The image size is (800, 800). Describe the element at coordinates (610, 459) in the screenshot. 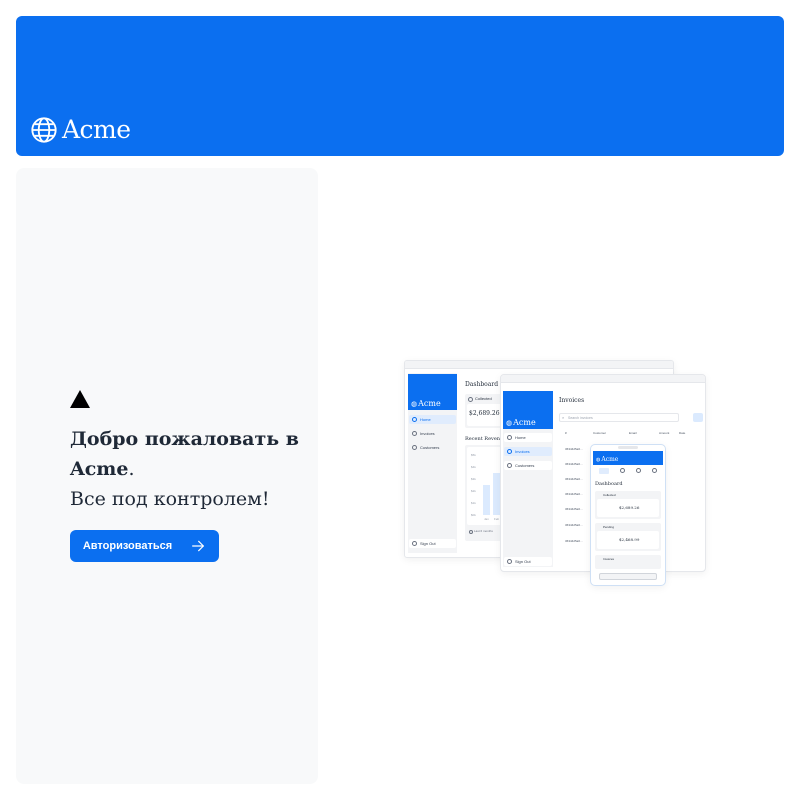

I see `mobile-logo-text: Acme` at that location.